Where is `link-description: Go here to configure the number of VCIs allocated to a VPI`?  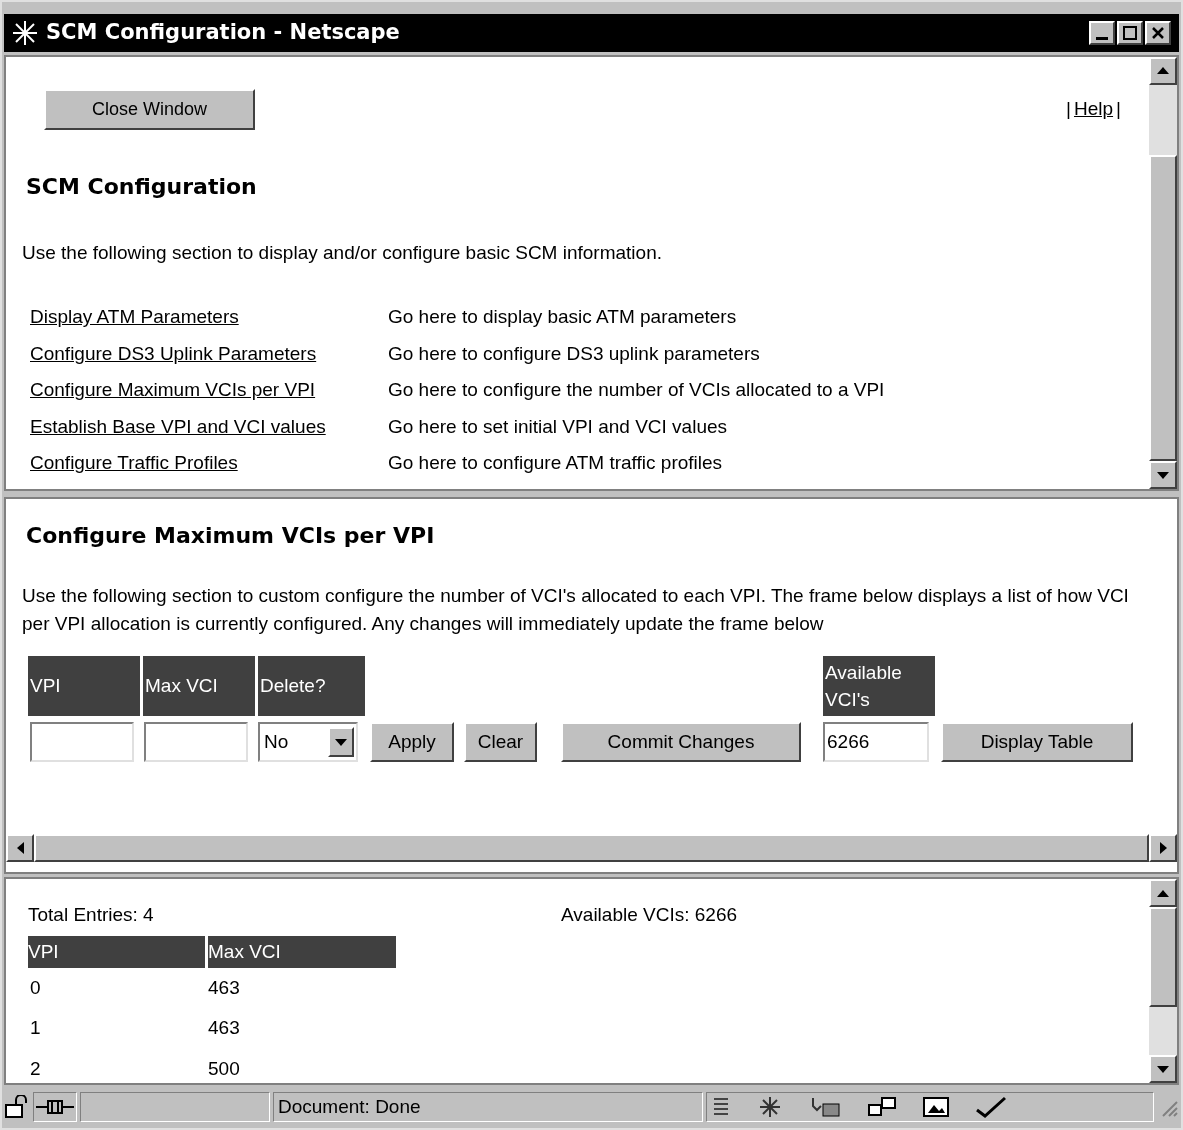
link-description: Go here to configure the number of VCIs allocated to a VPI is located at coordinates (636, 390).